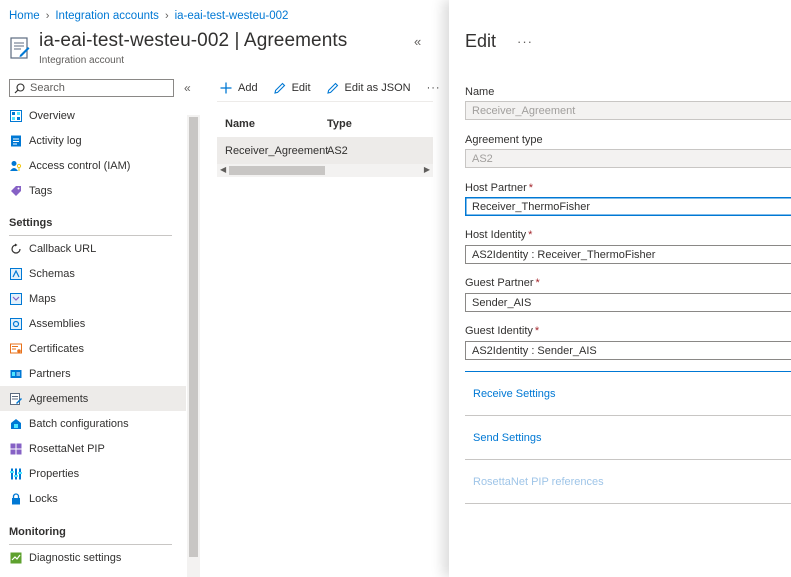  Describe the element at coordinates (628, 158) in the screenshot. I see `agreement-type-field` at that location.